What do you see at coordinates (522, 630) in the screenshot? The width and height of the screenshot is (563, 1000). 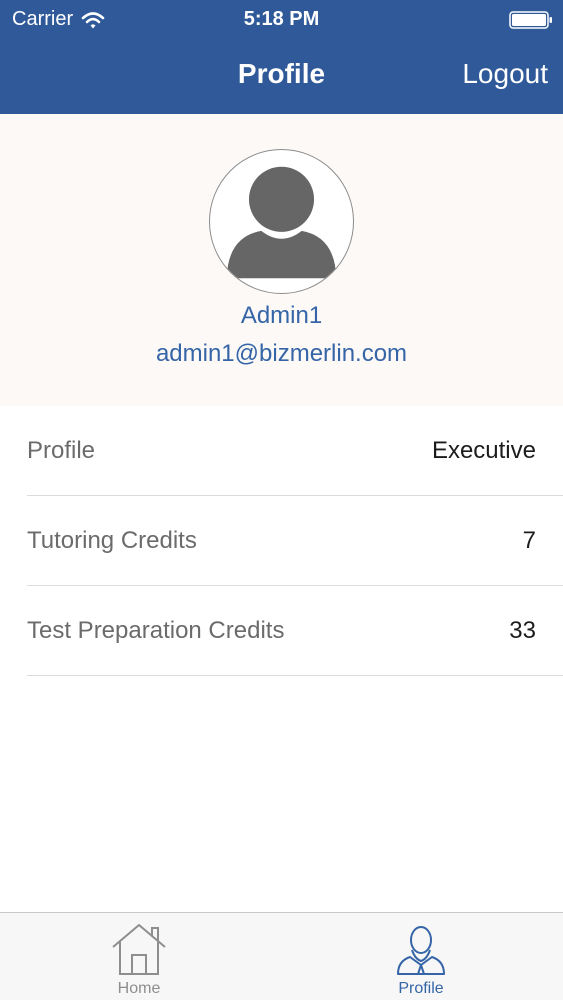 I see `info-value: 33` at bounding box center [522, 630].